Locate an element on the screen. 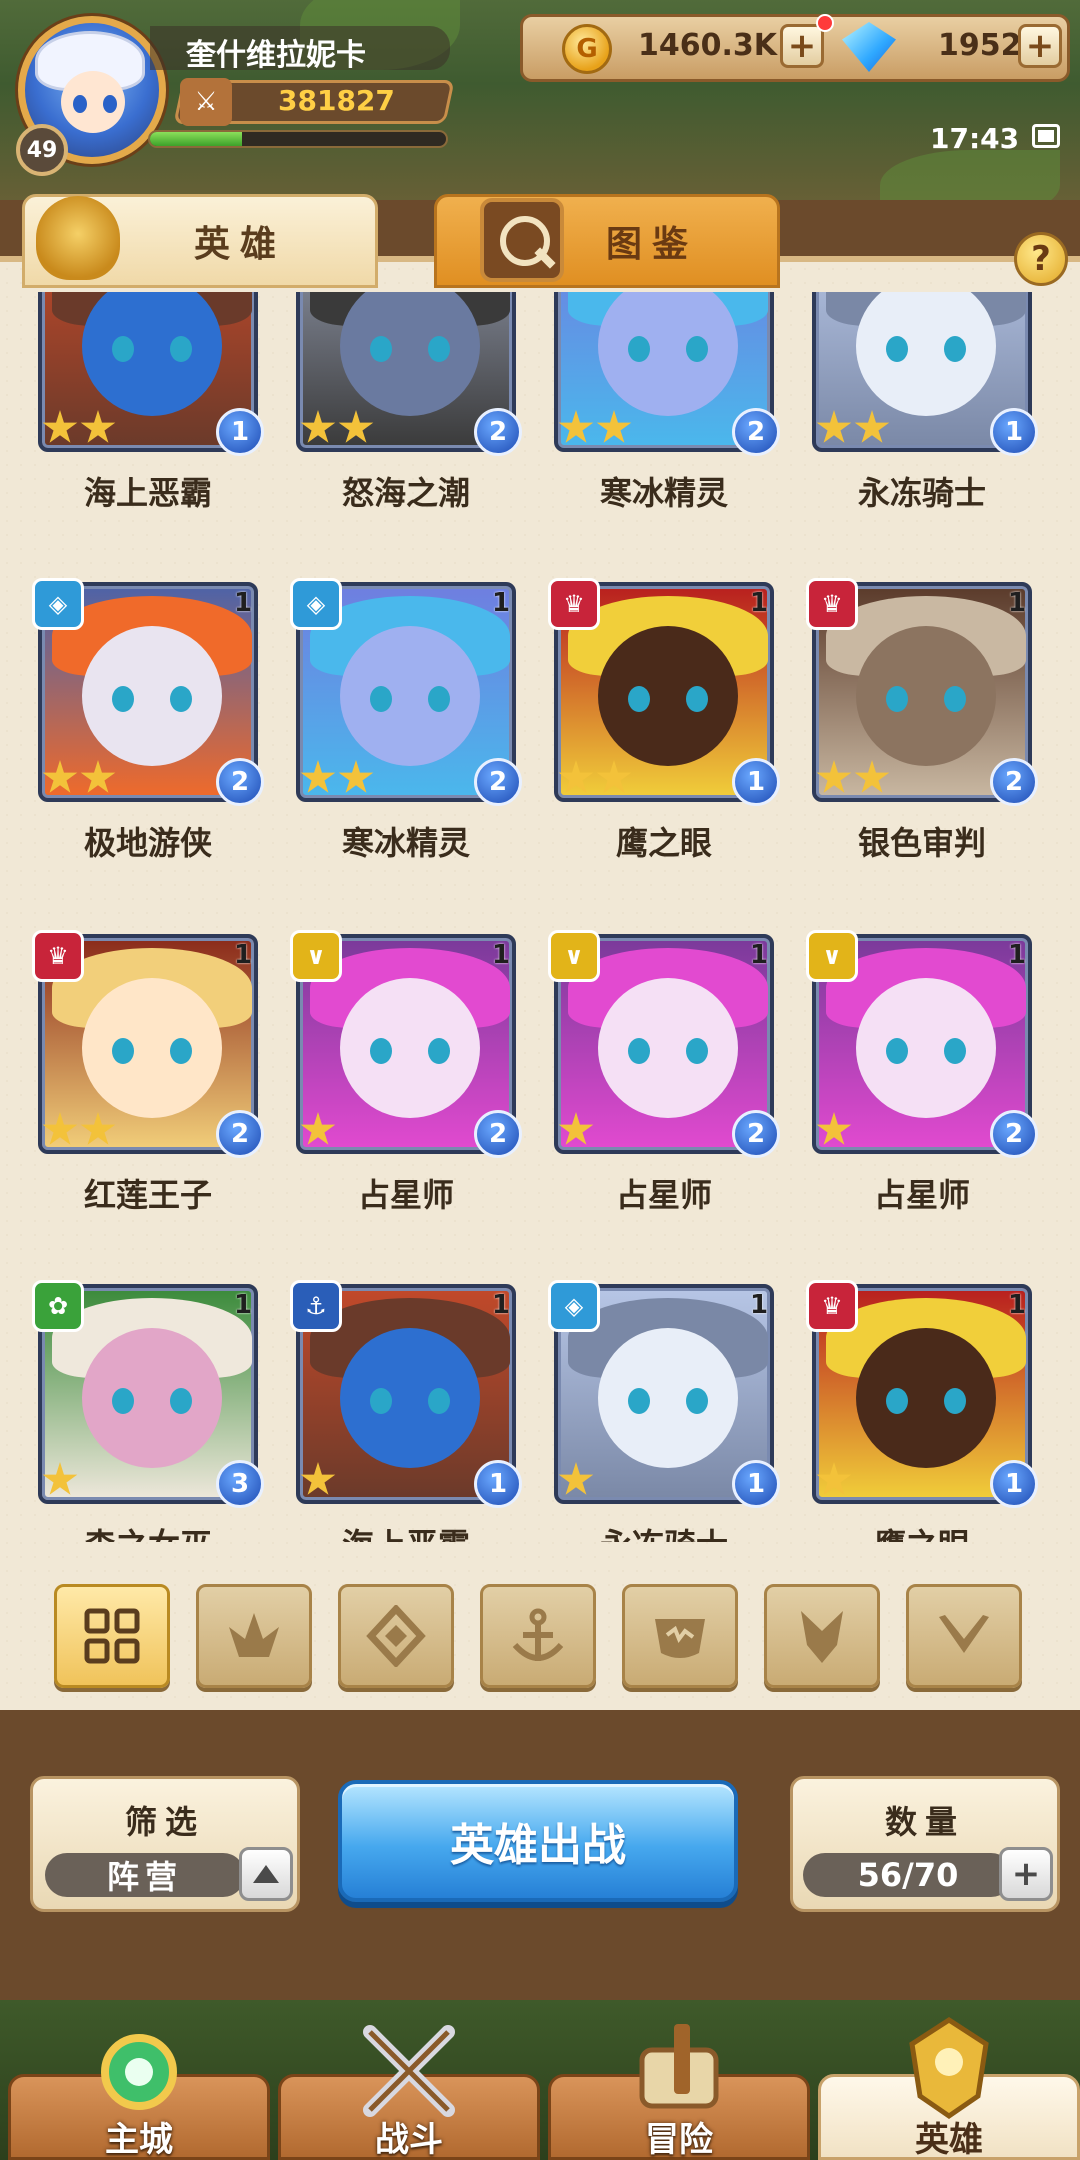  beast-faction-icon is located at coordinates (680, 1638).